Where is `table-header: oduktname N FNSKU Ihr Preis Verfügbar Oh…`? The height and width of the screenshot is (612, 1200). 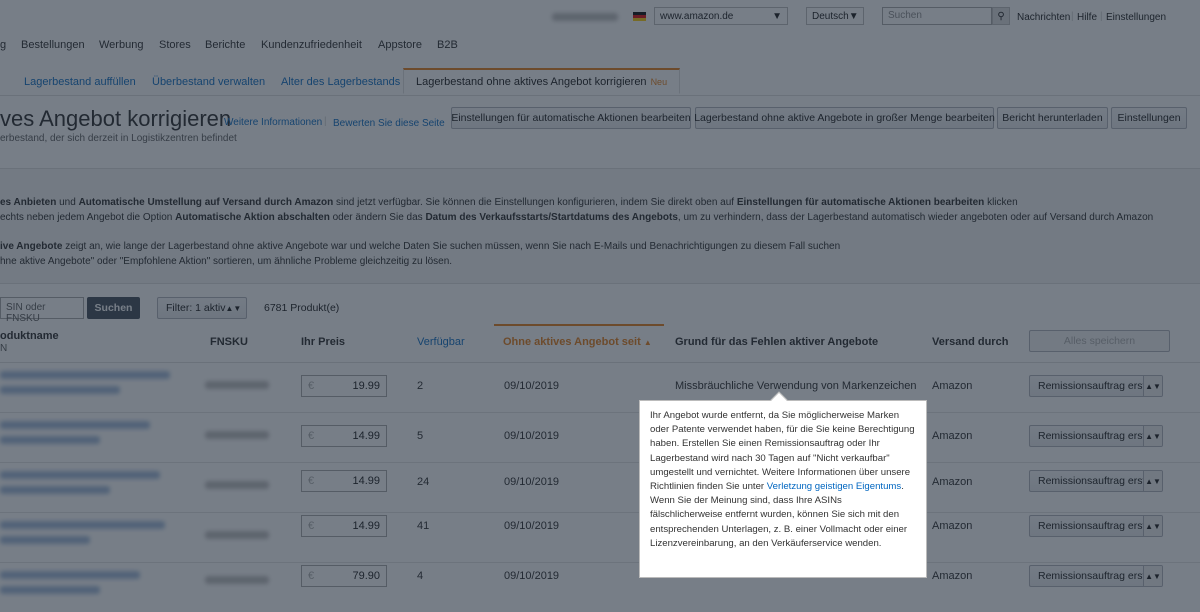 table-header: oduktname N FNSKU Ihr Preis Verfügbar Oh… is located at coordinates (600, 343).